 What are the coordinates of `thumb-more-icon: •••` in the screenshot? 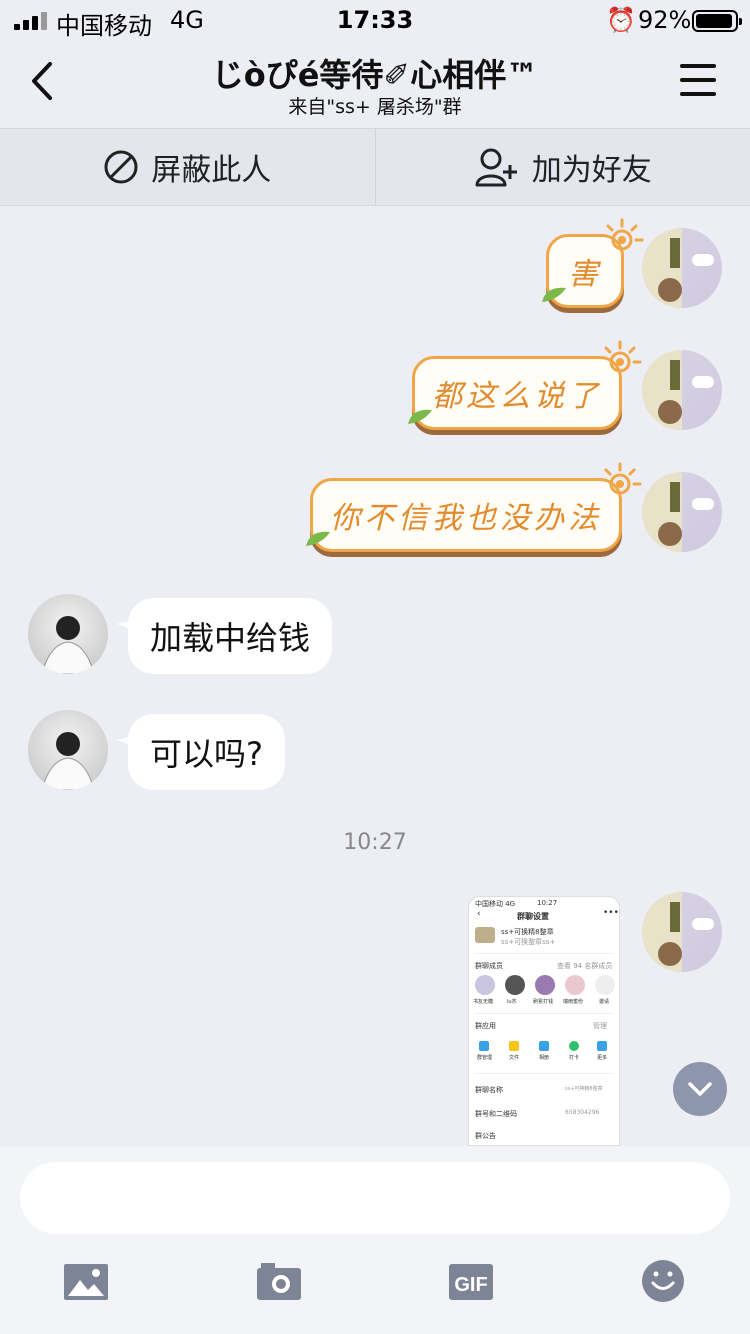 It's located at (611, 913).